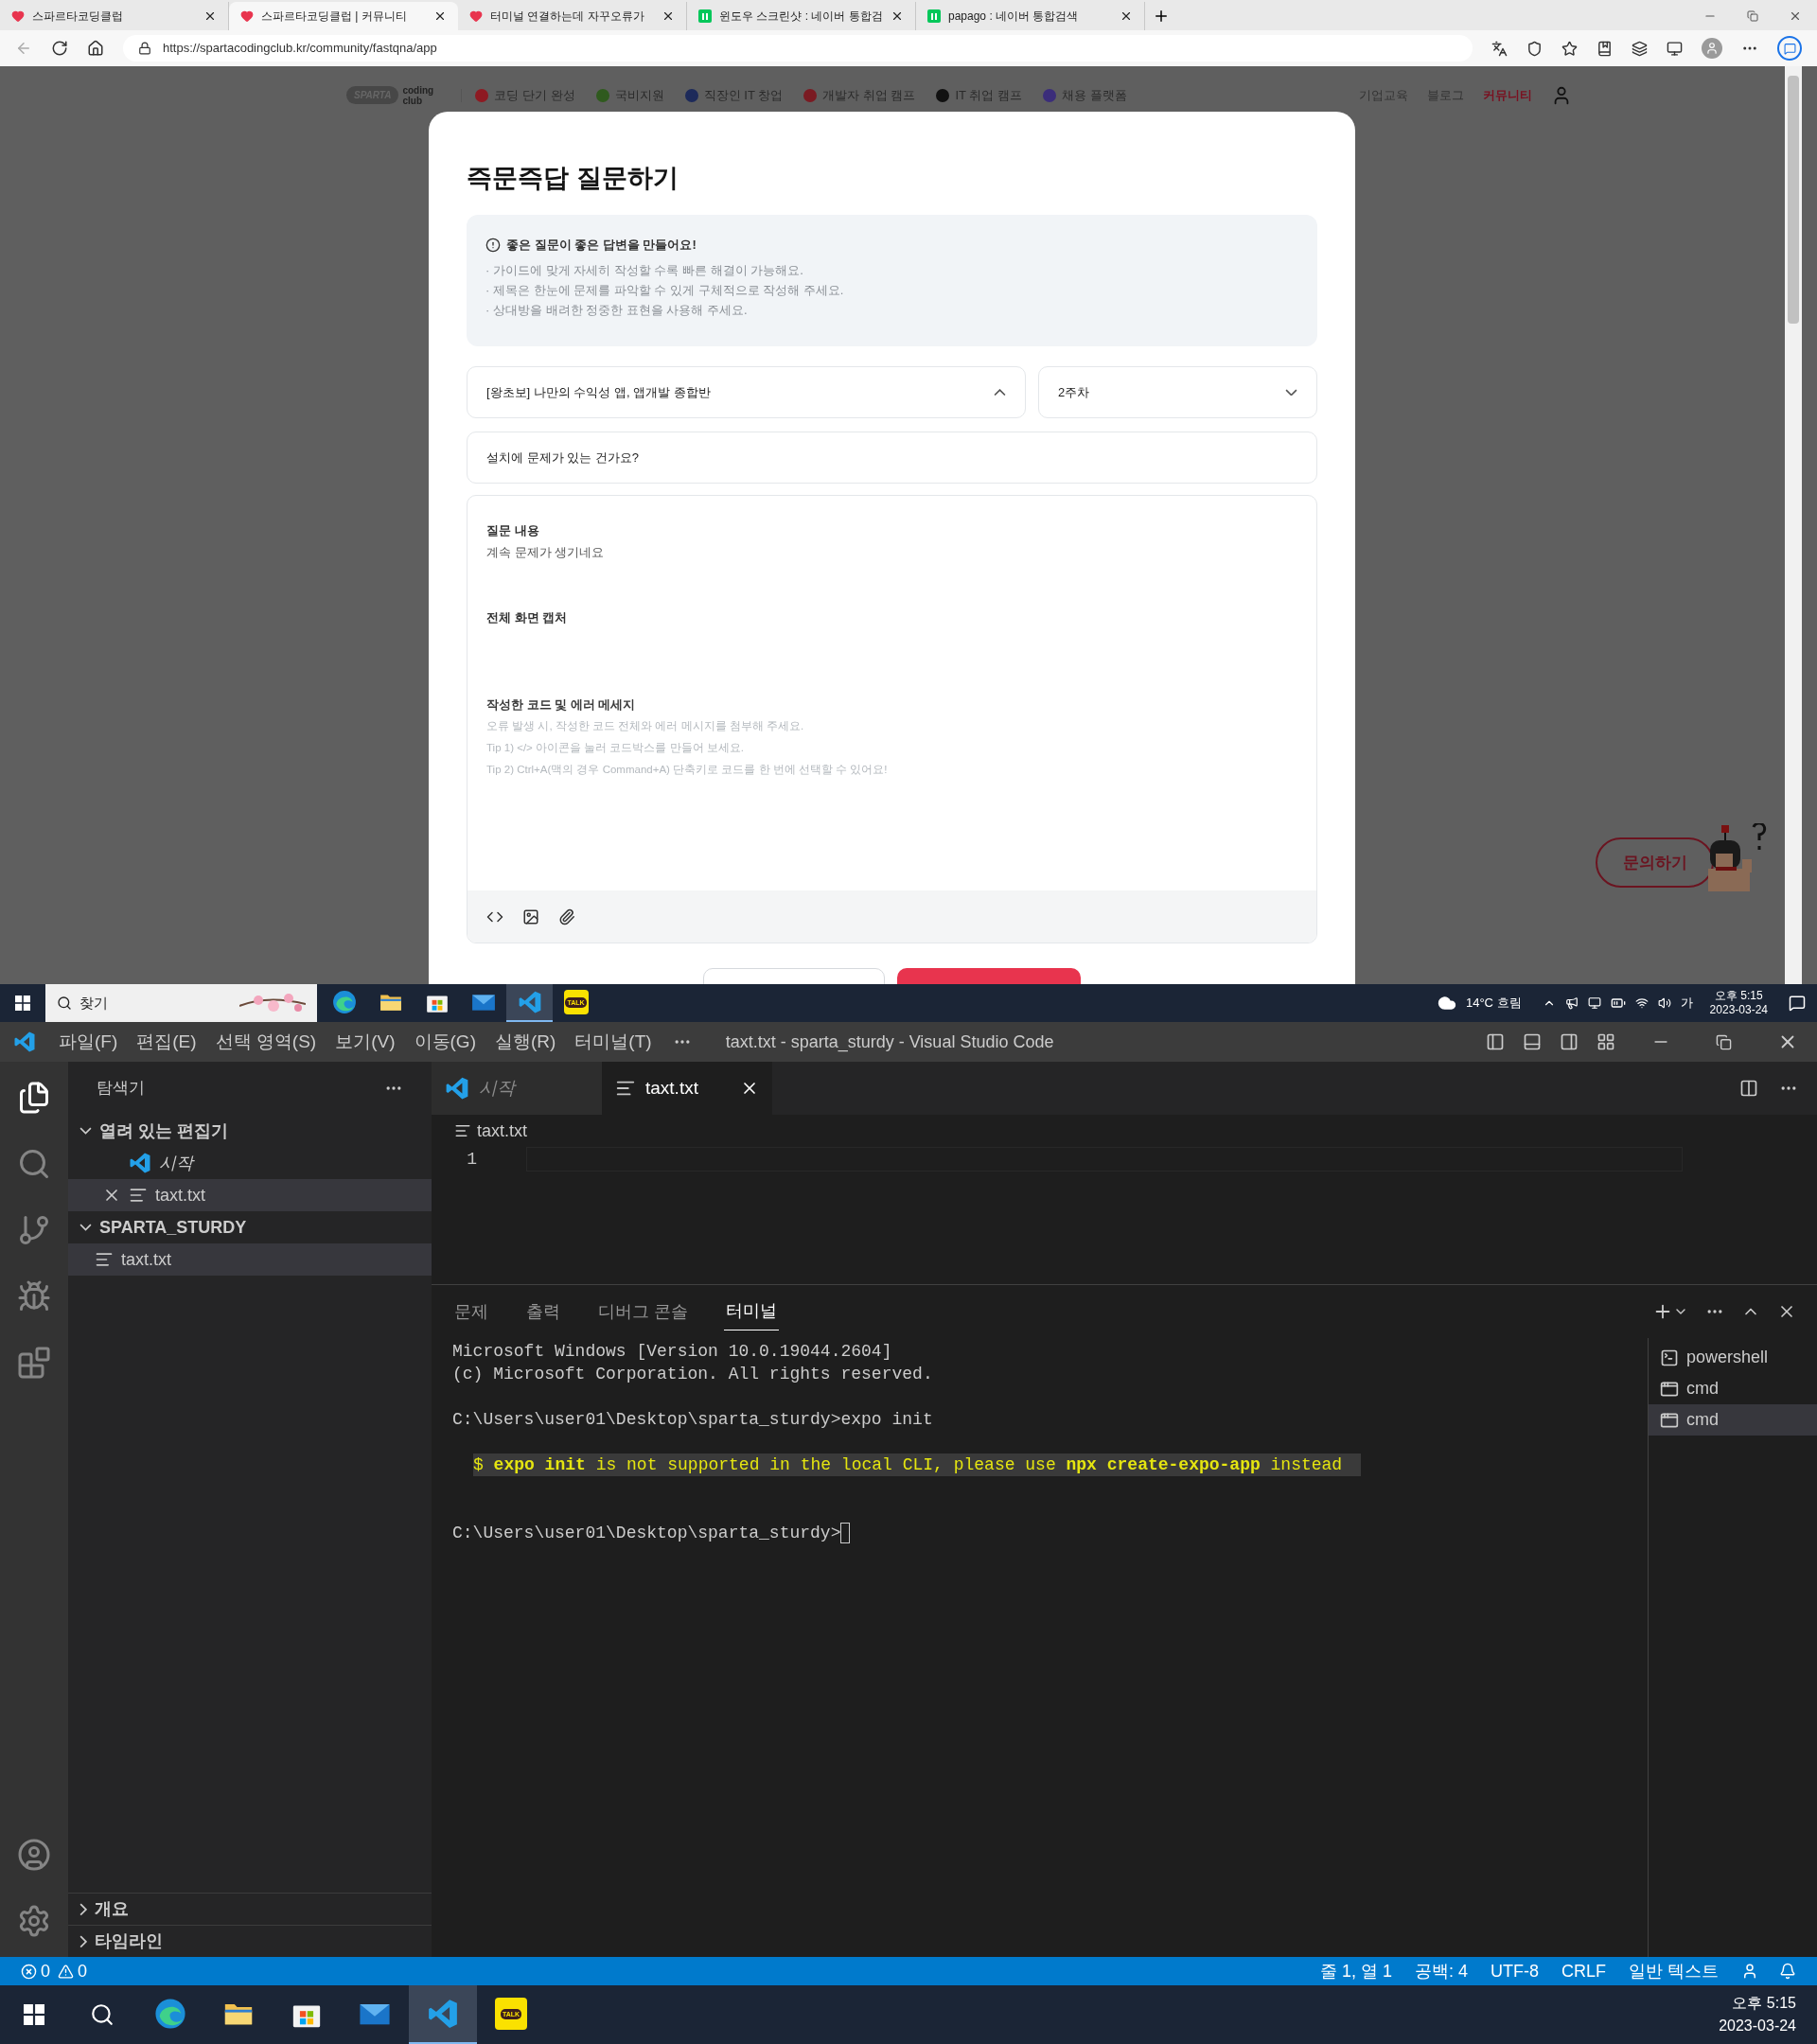 The image size is (1817, 2044). What do you see at coordinates (1670, 1357) in the screenshot?
I see `terminal-icon` at bounding box center [1670, 1357].